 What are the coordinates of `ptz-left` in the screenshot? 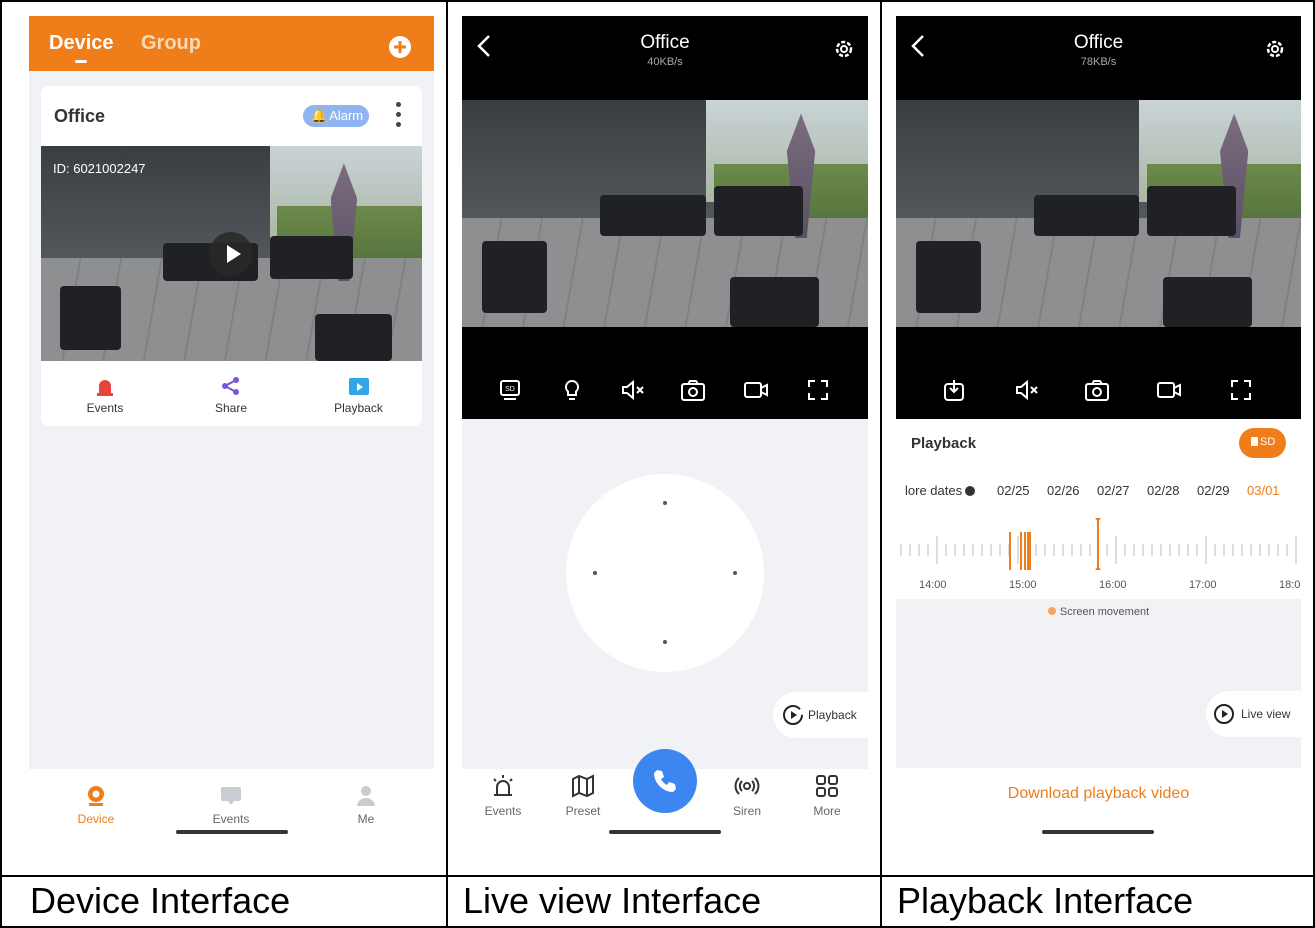 It's located at (595, 573).